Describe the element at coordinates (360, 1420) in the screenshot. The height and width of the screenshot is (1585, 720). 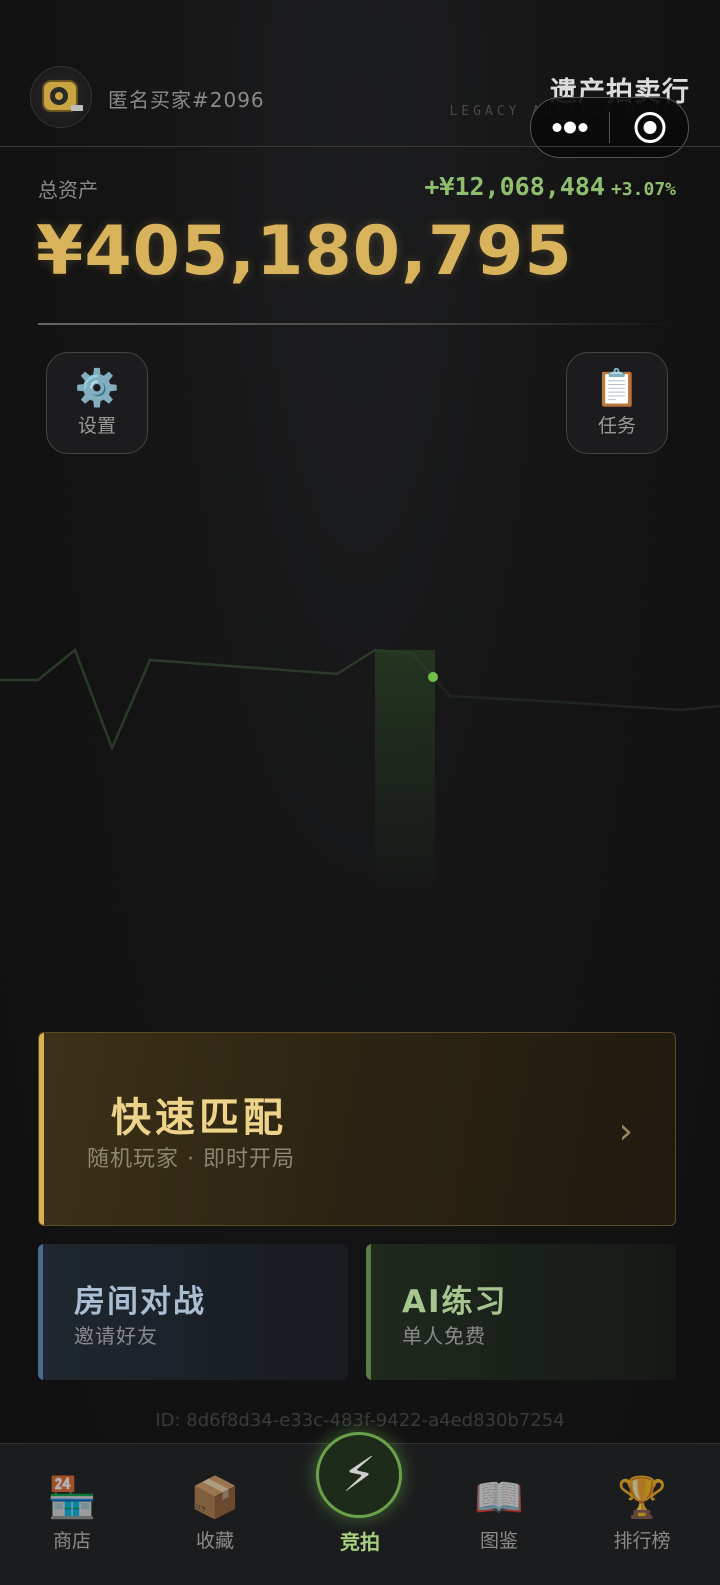
I see `user-id: ID: 8d6f8d34-e33c-483f-9422-a4ed830b7254` at that location.